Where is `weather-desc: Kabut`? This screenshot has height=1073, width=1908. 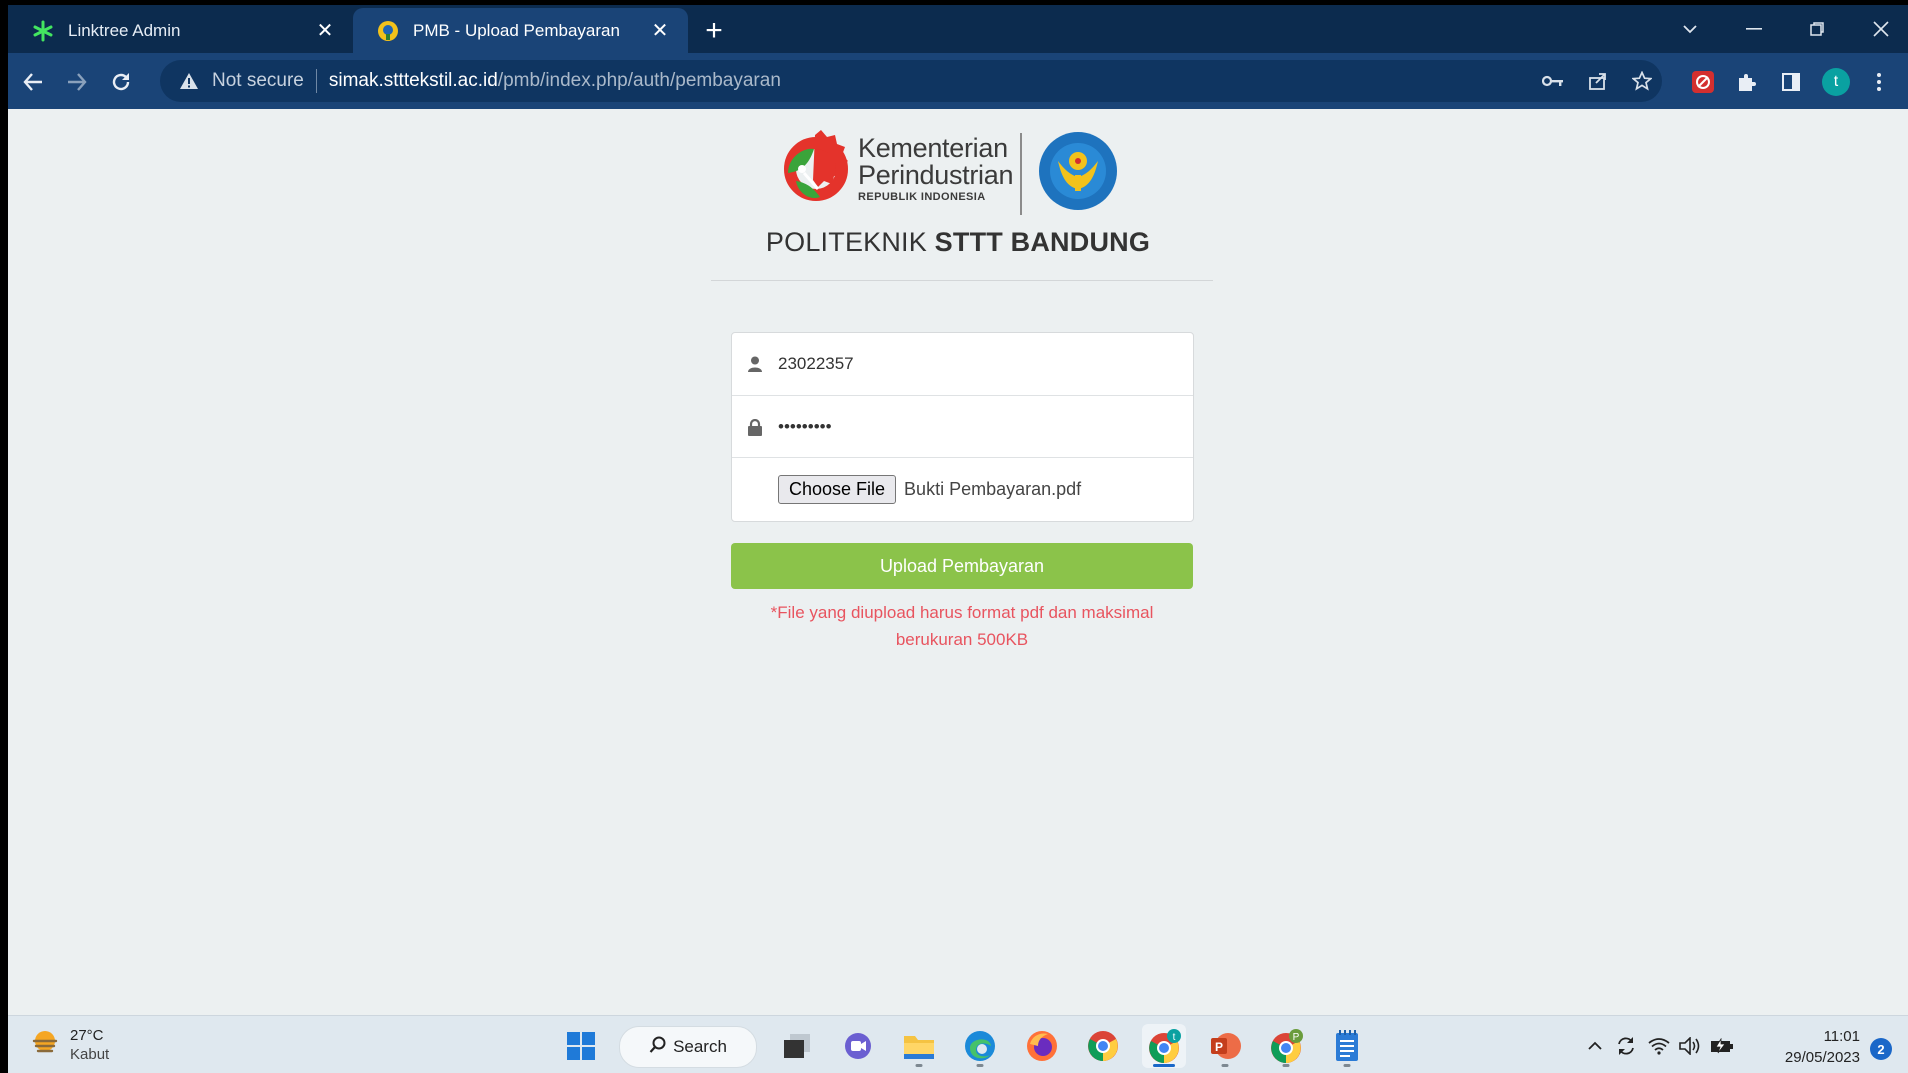 weather-desc: Kabut is located at coordinates (90, 1054).